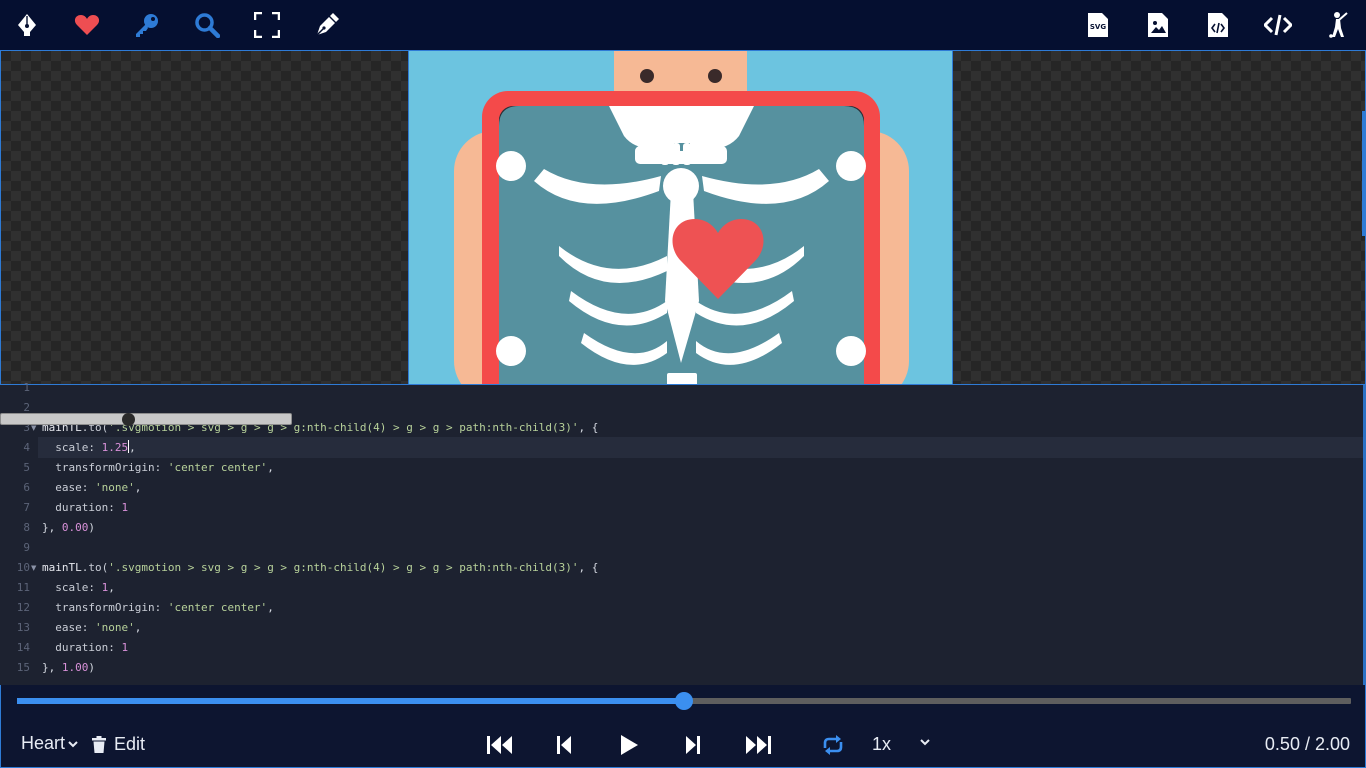 This screenshot has width=1366, height=768. I want to click on code-line-15: }, 1.00), so click(68, 668).